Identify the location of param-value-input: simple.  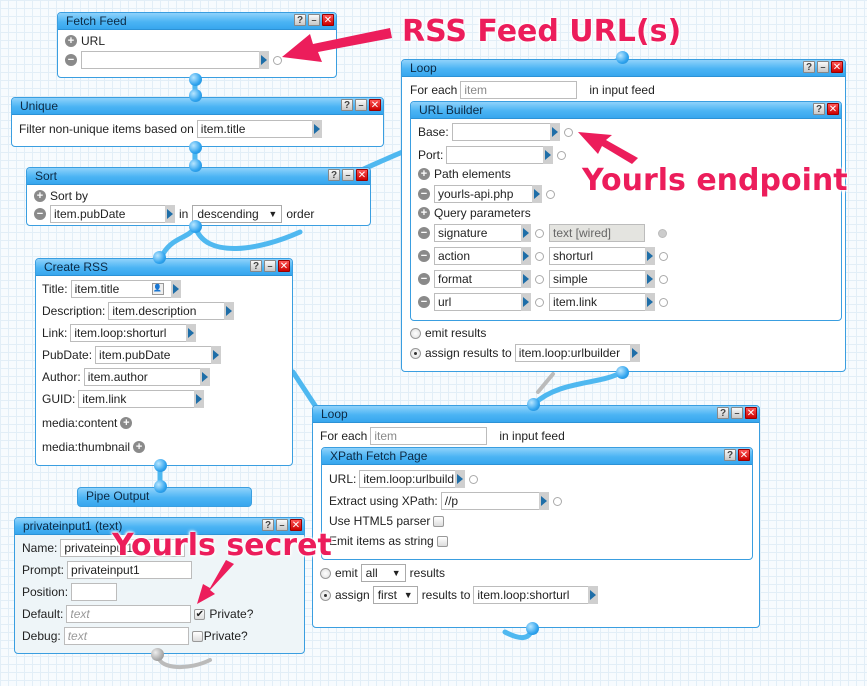
(597, 279).